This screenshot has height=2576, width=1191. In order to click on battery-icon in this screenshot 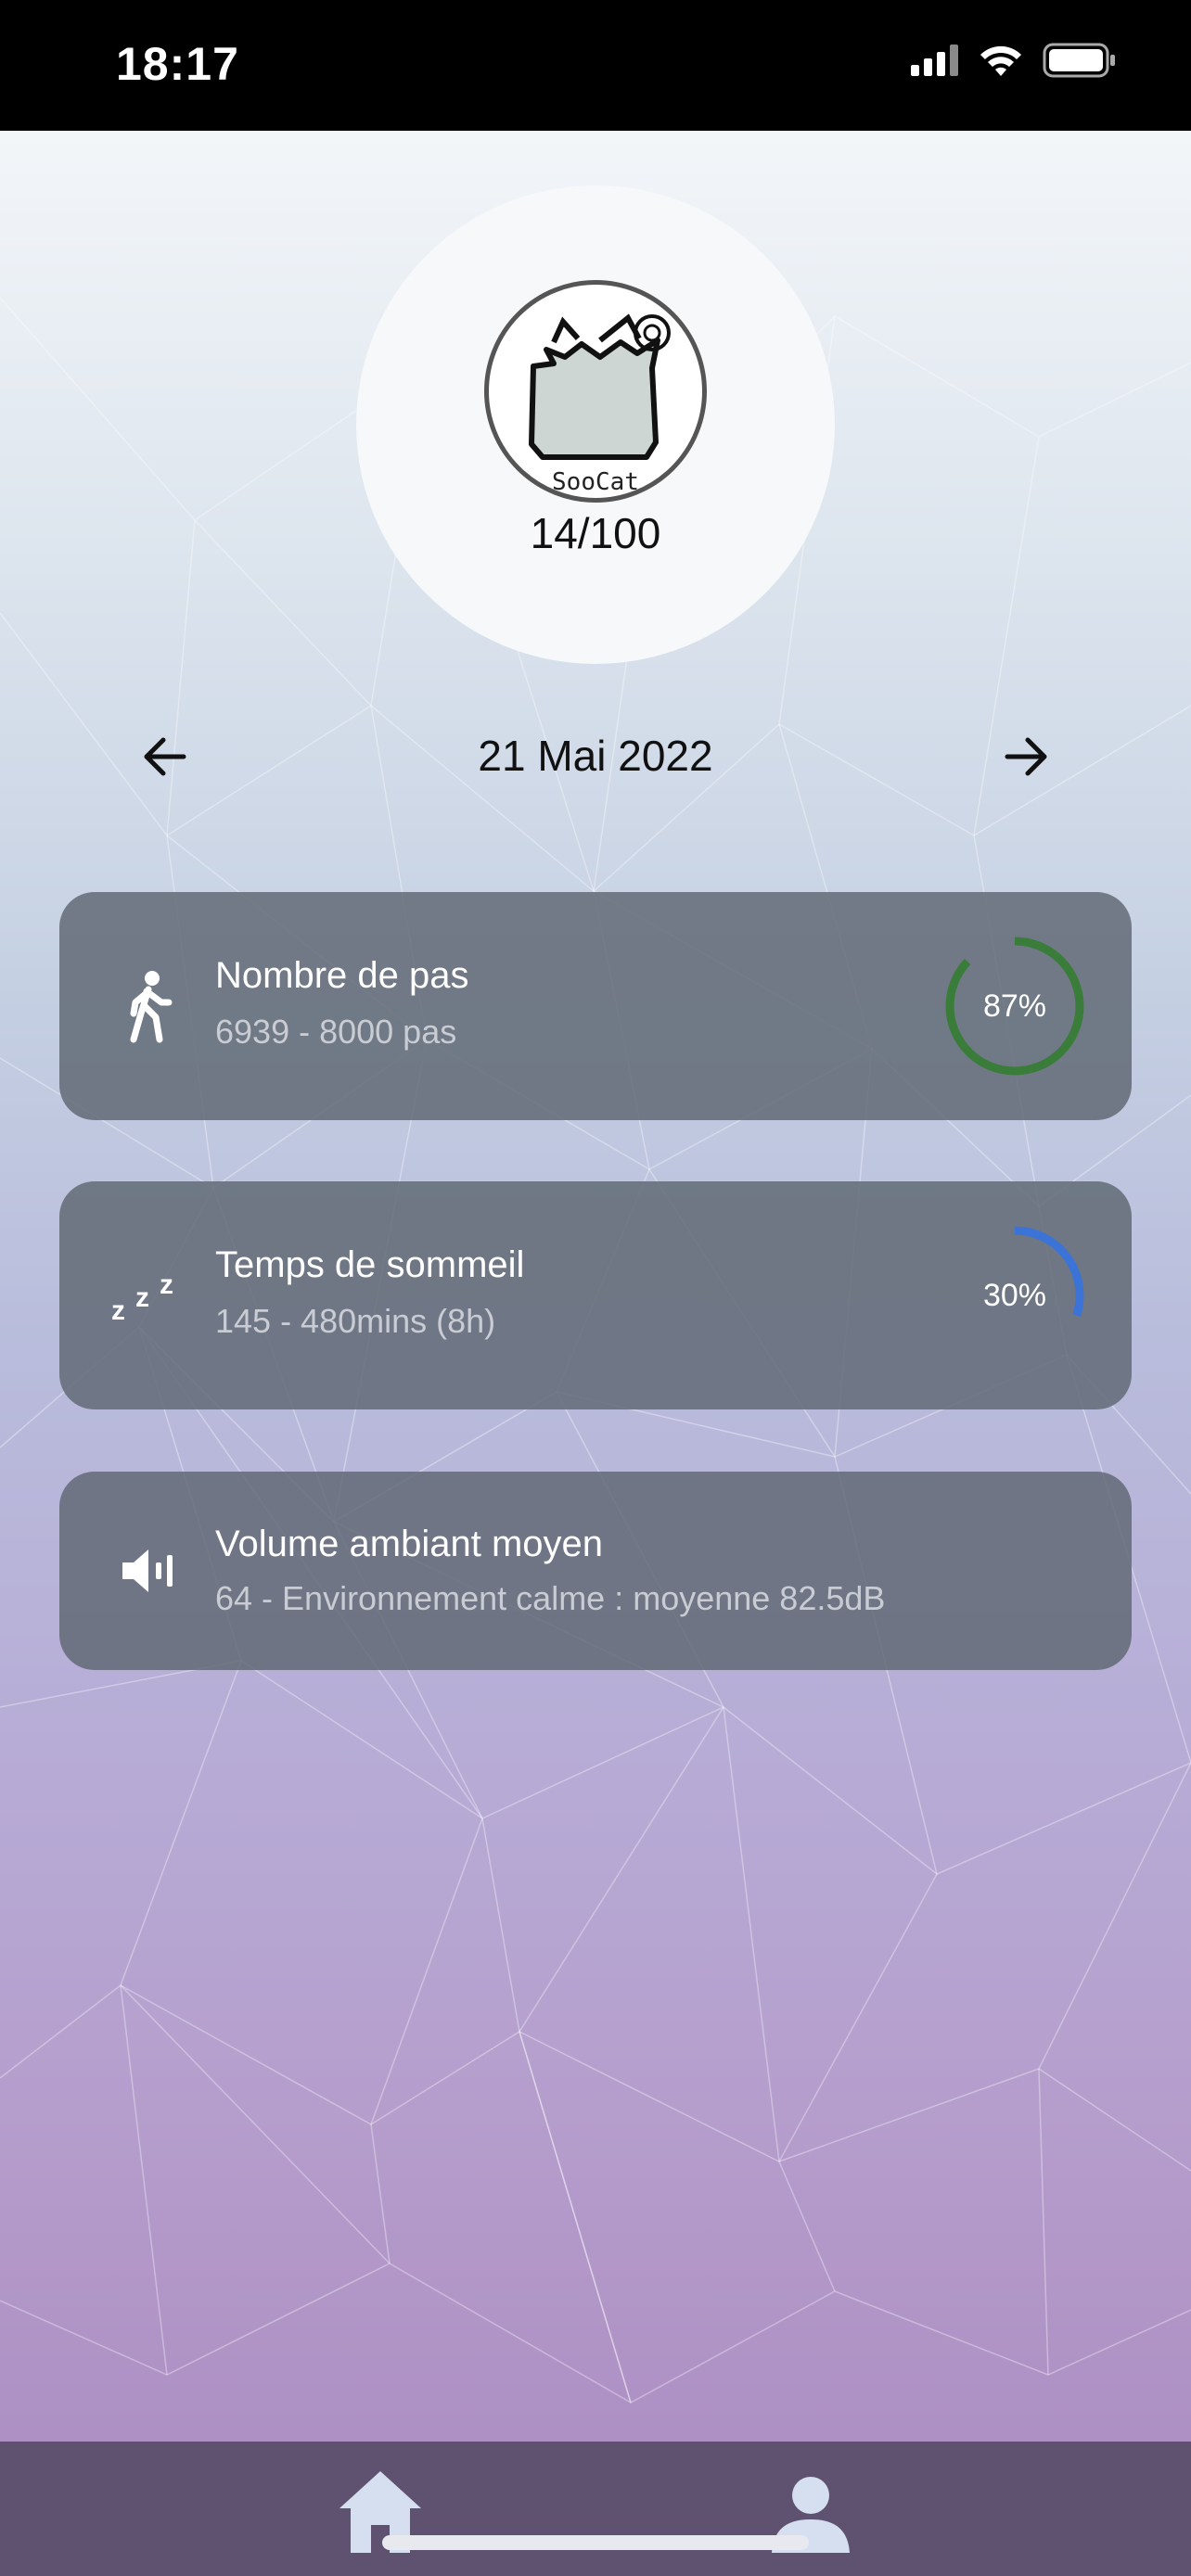, I will do `click(1079, 61)`.